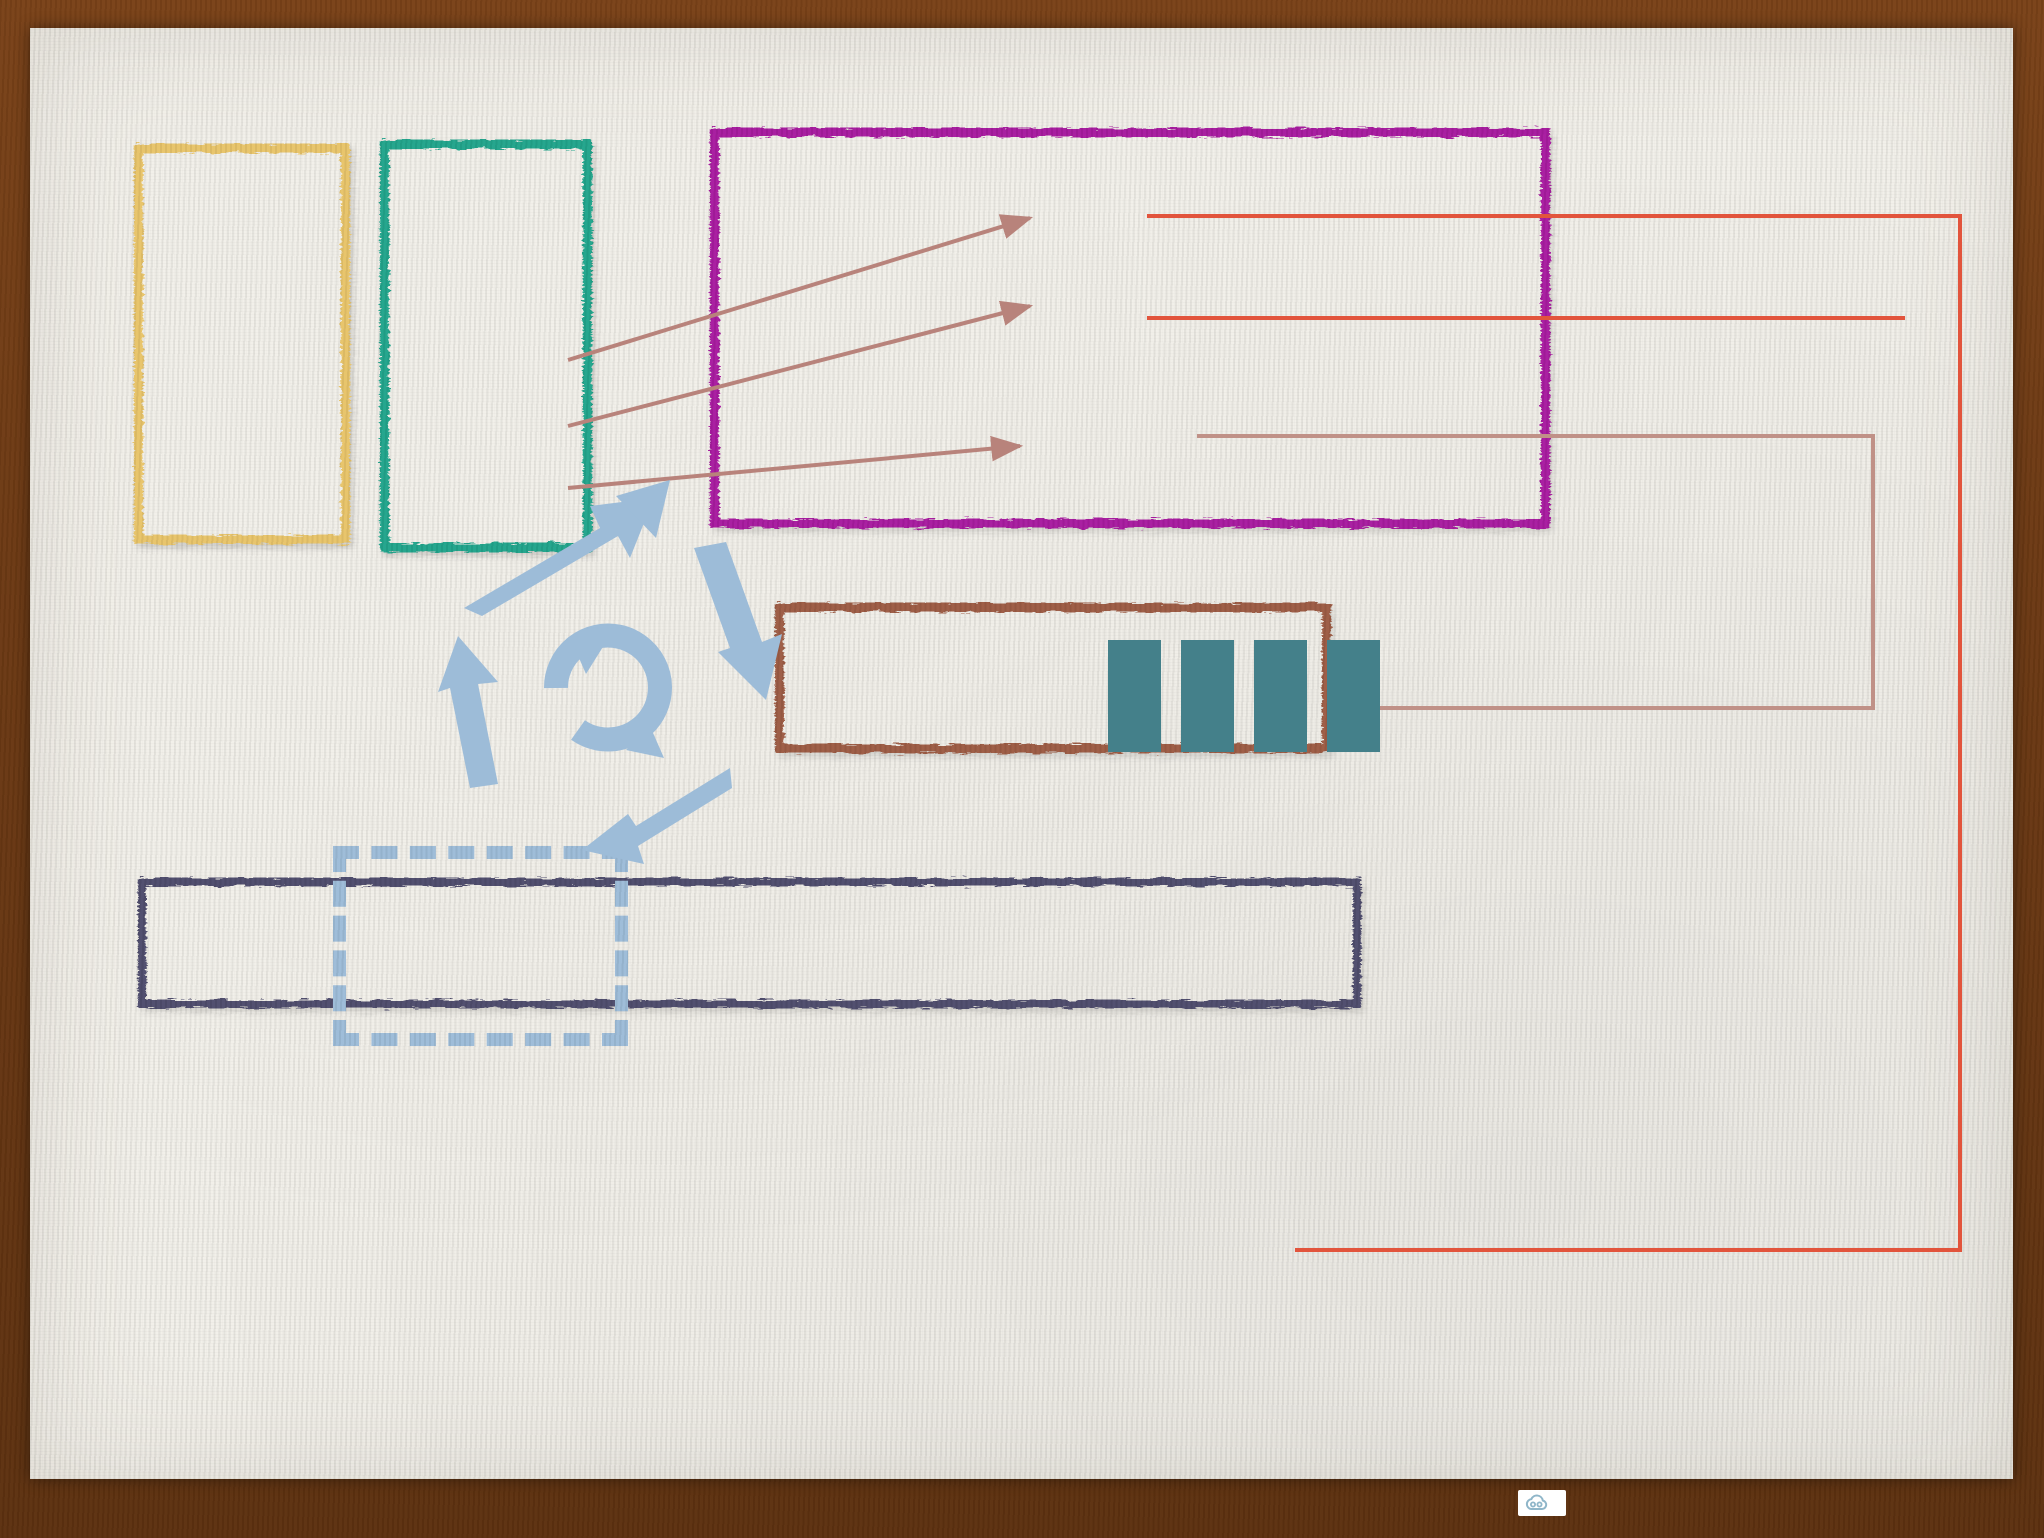 The image size is (2044, 1538). Describe the element at coordinates (1536, 1502) in the screenshot. I see `cloud-icon` at that location.